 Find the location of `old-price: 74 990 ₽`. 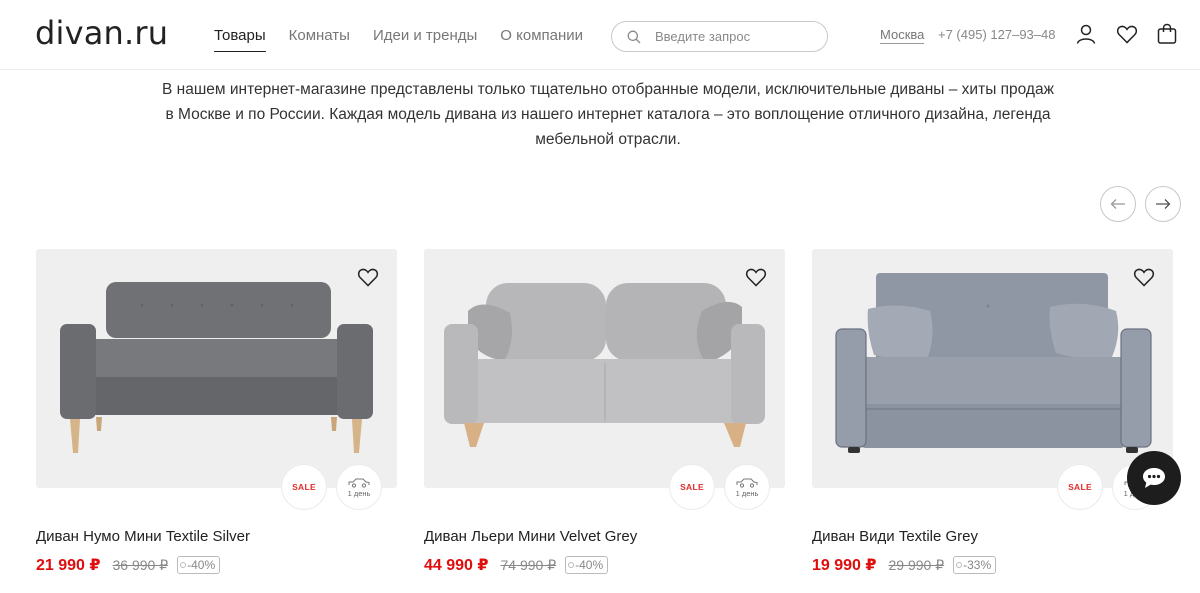

old-price: 74 990 ₽ is located at coordinates (528, 564).